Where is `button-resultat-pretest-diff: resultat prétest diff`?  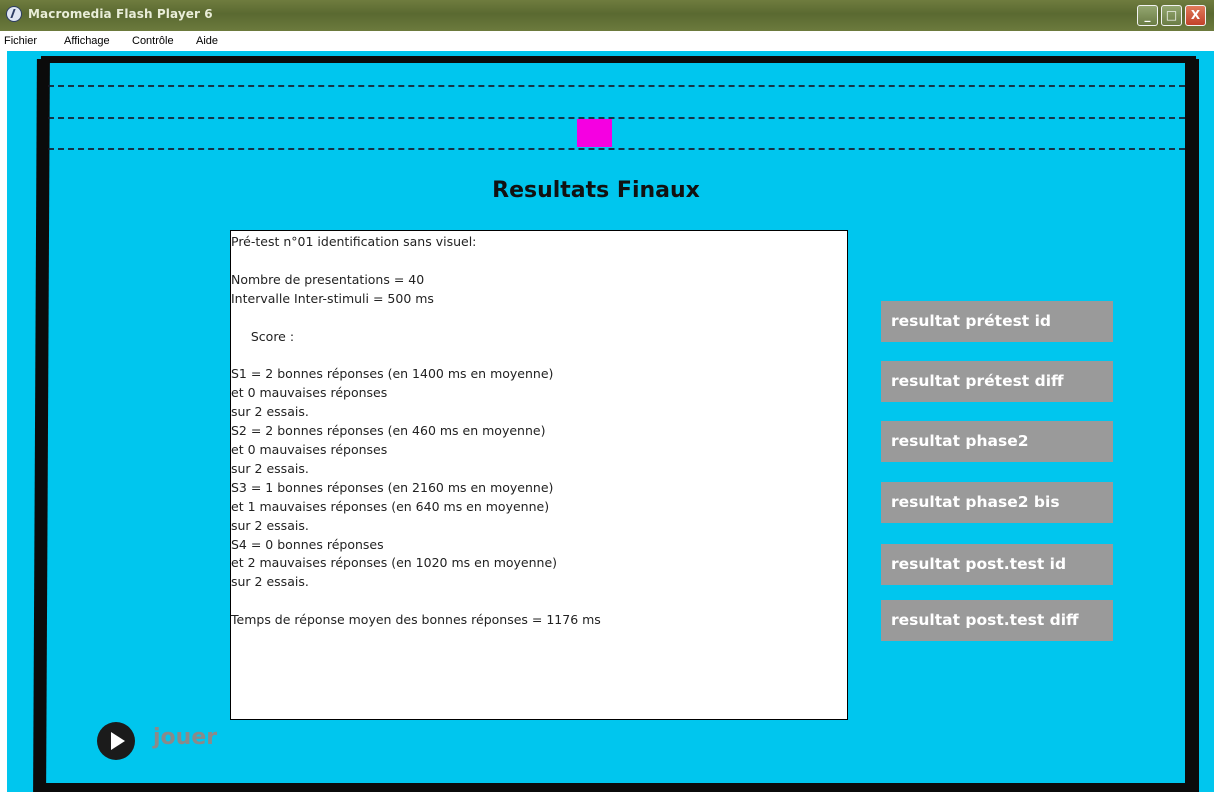 button-resultat-pretest-diff: resultat prétest diff is located at coordinates (997, 381).